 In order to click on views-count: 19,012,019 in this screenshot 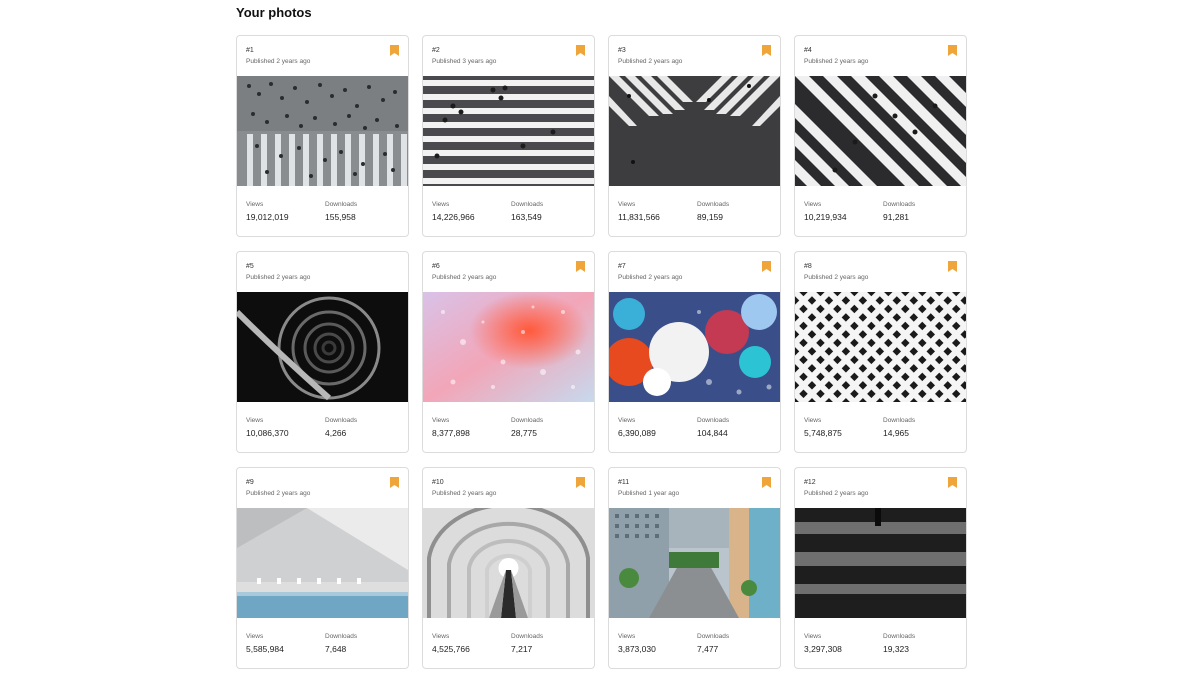, I will do `click(267, 217)`.